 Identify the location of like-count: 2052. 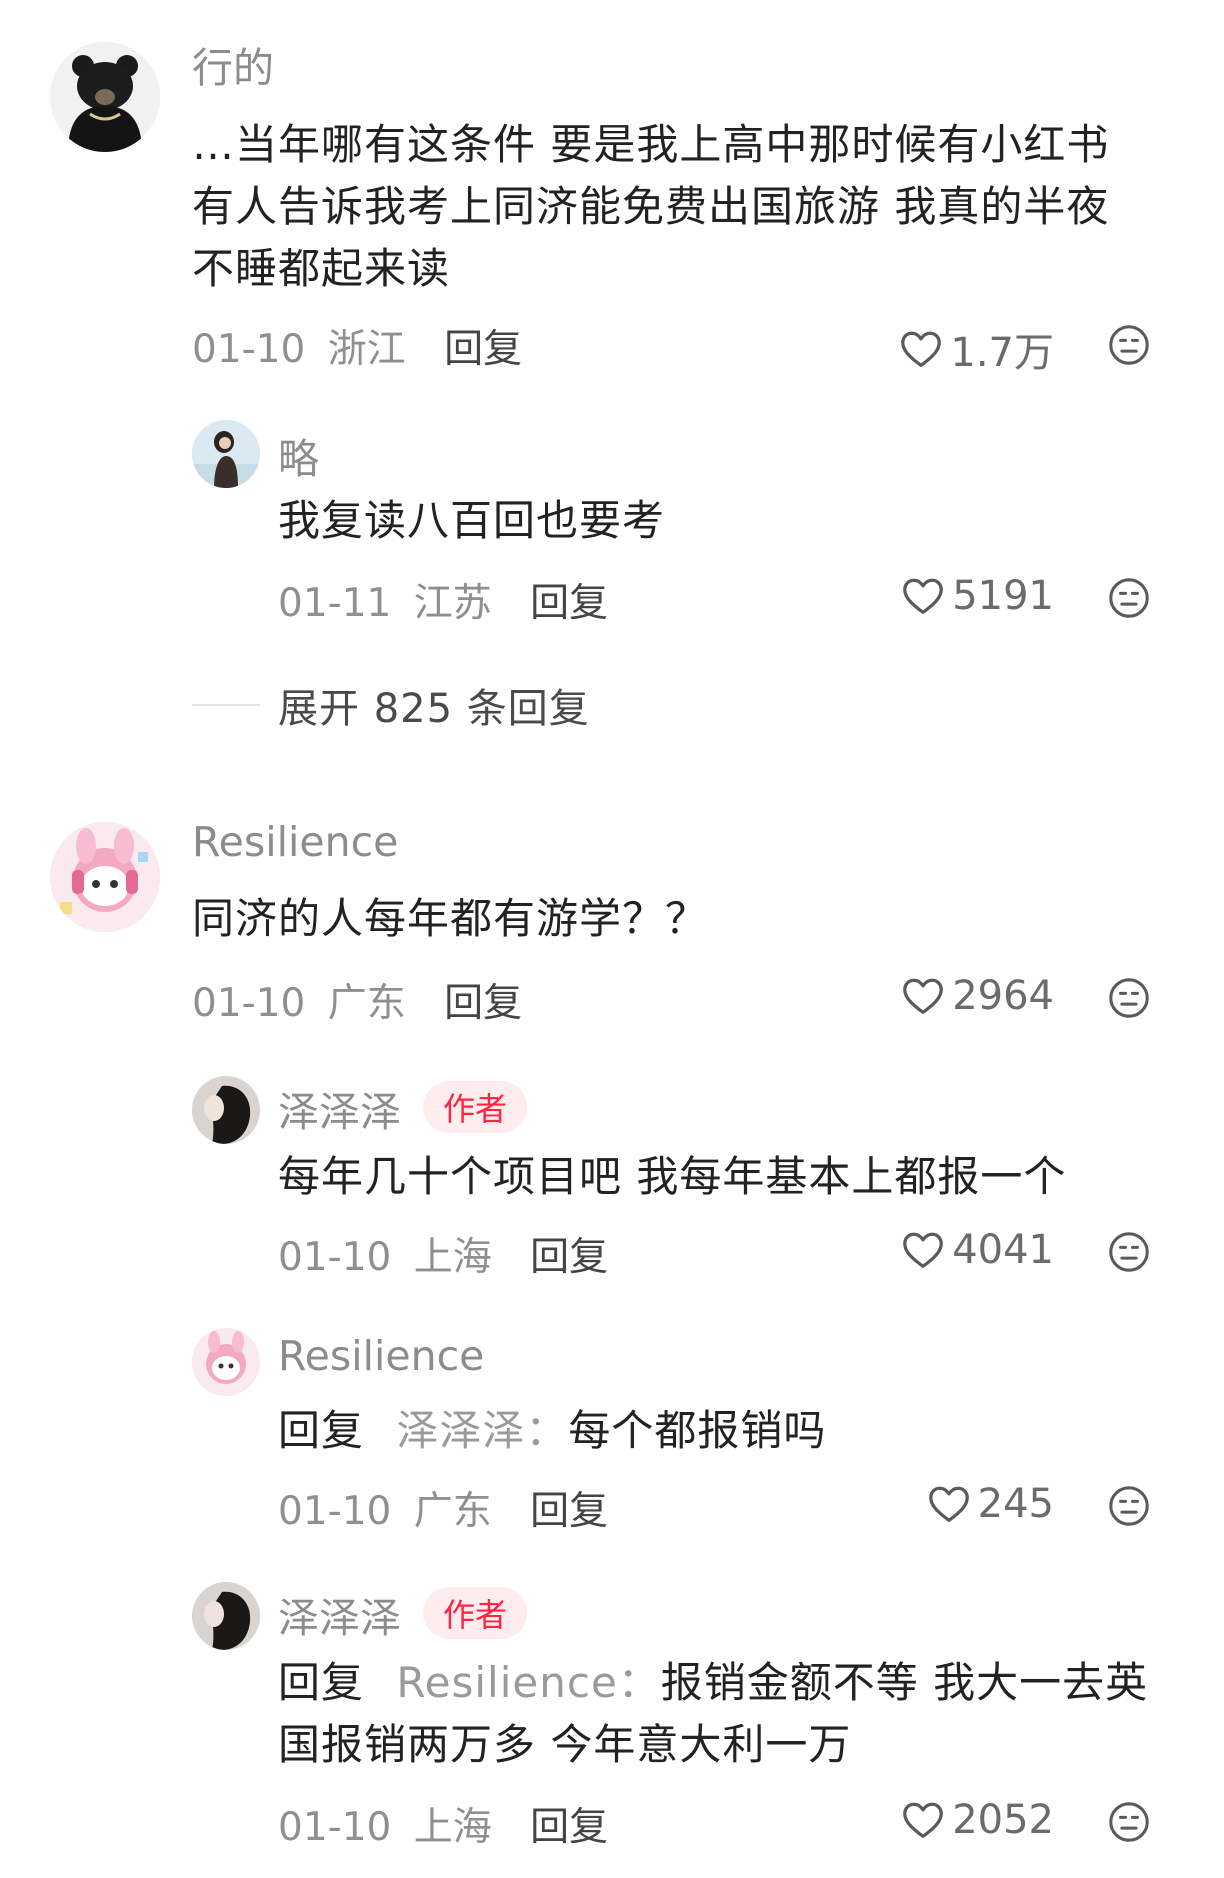
(1003, 1820).